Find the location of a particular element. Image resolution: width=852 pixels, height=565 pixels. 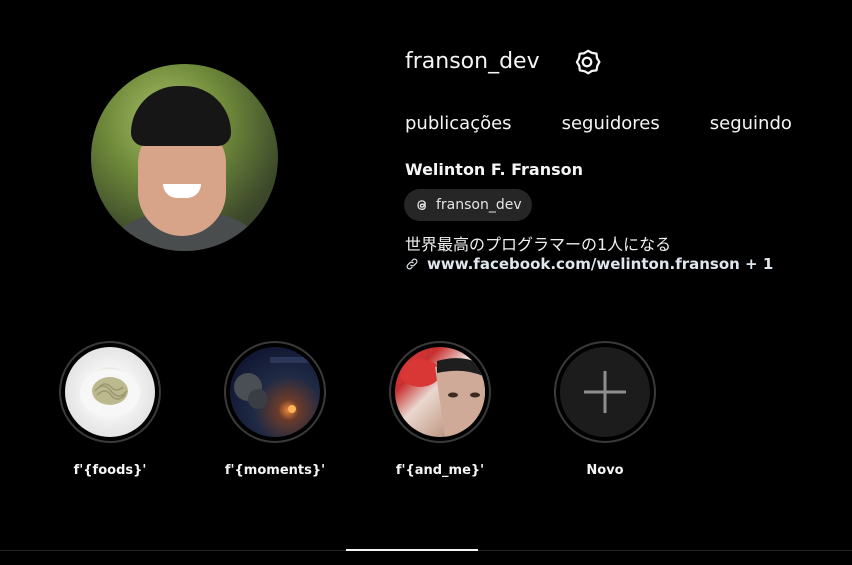

highlight-new: Novo is located at coordinates (605, 409).